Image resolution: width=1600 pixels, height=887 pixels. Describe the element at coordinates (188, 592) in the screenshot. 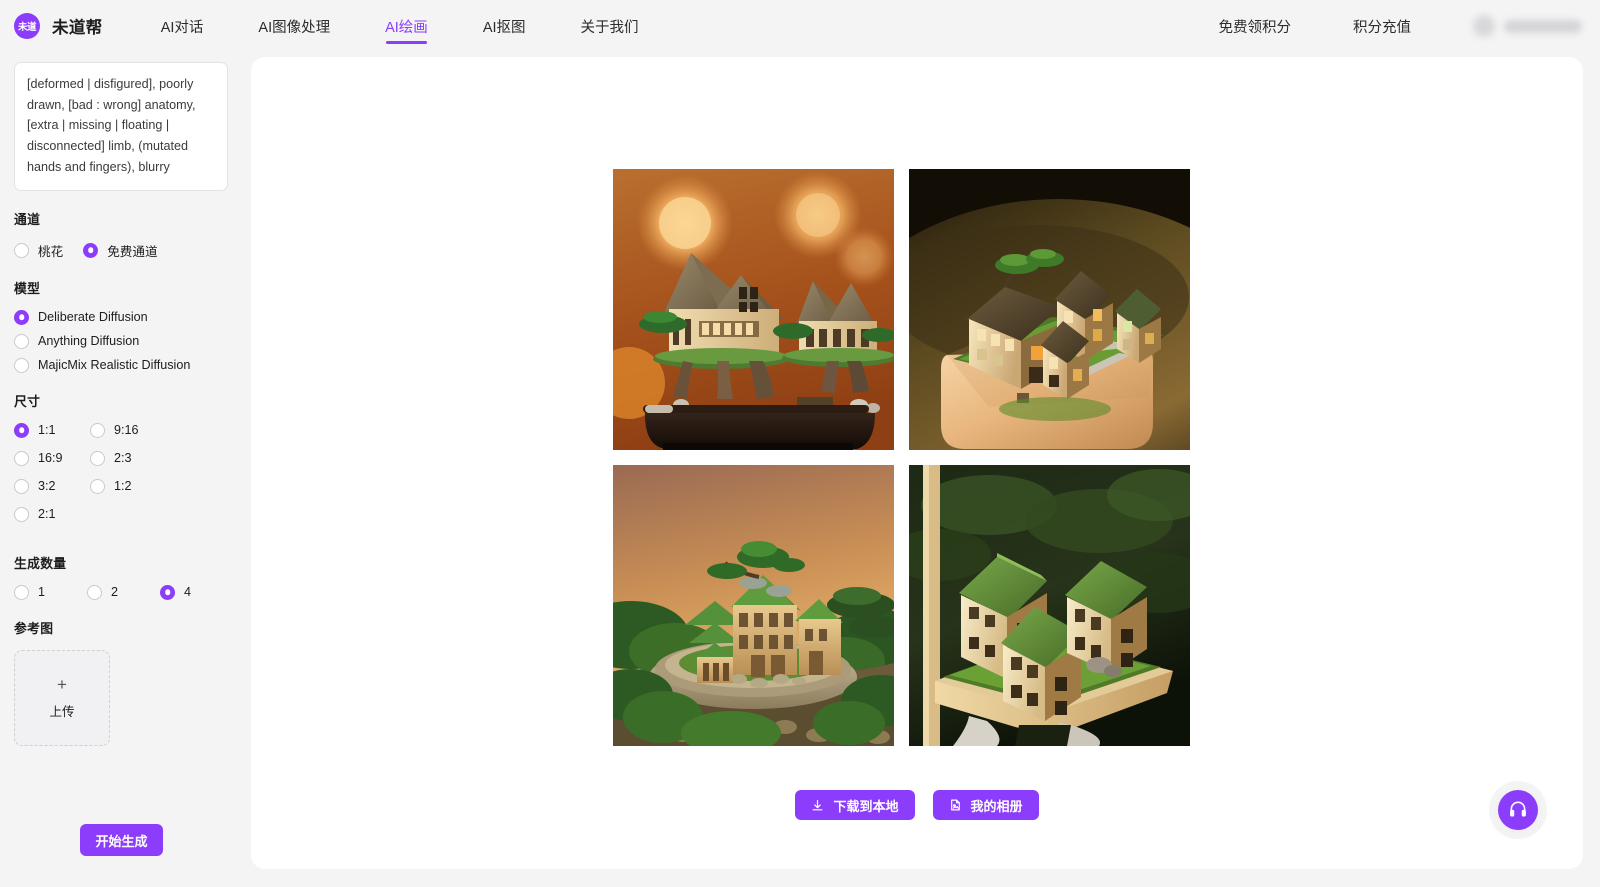

I see `count-option-label: 4` at that location.